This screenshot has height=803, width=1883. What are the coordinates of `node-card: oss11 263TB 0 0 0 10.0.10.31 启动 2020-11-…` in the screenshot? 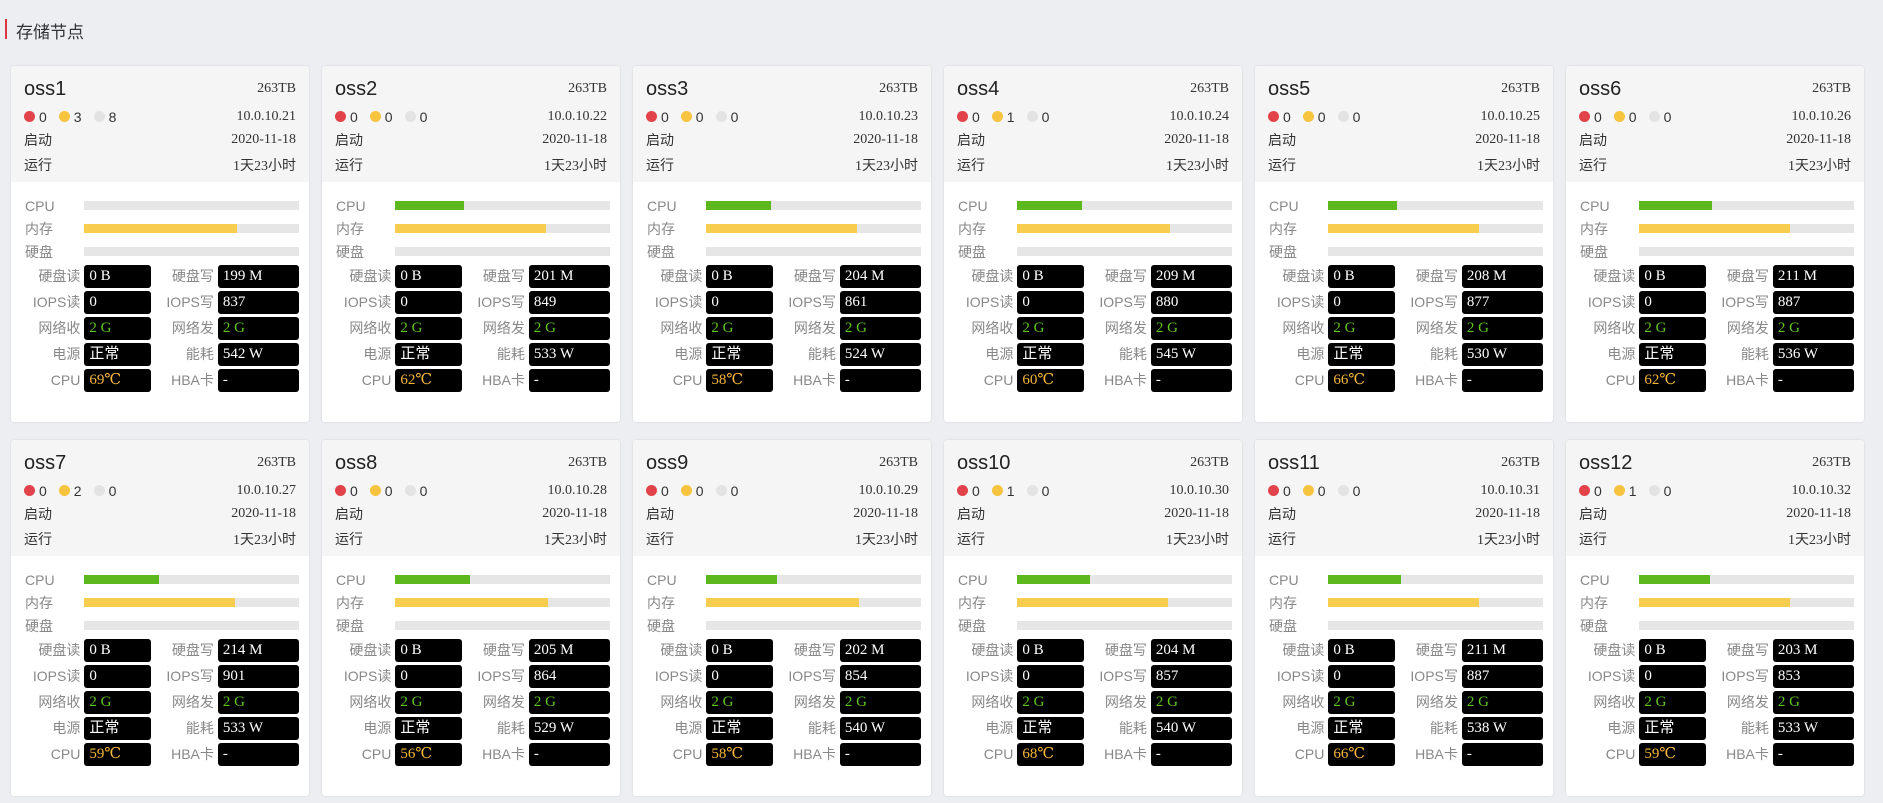 It's located at (1404, 618).